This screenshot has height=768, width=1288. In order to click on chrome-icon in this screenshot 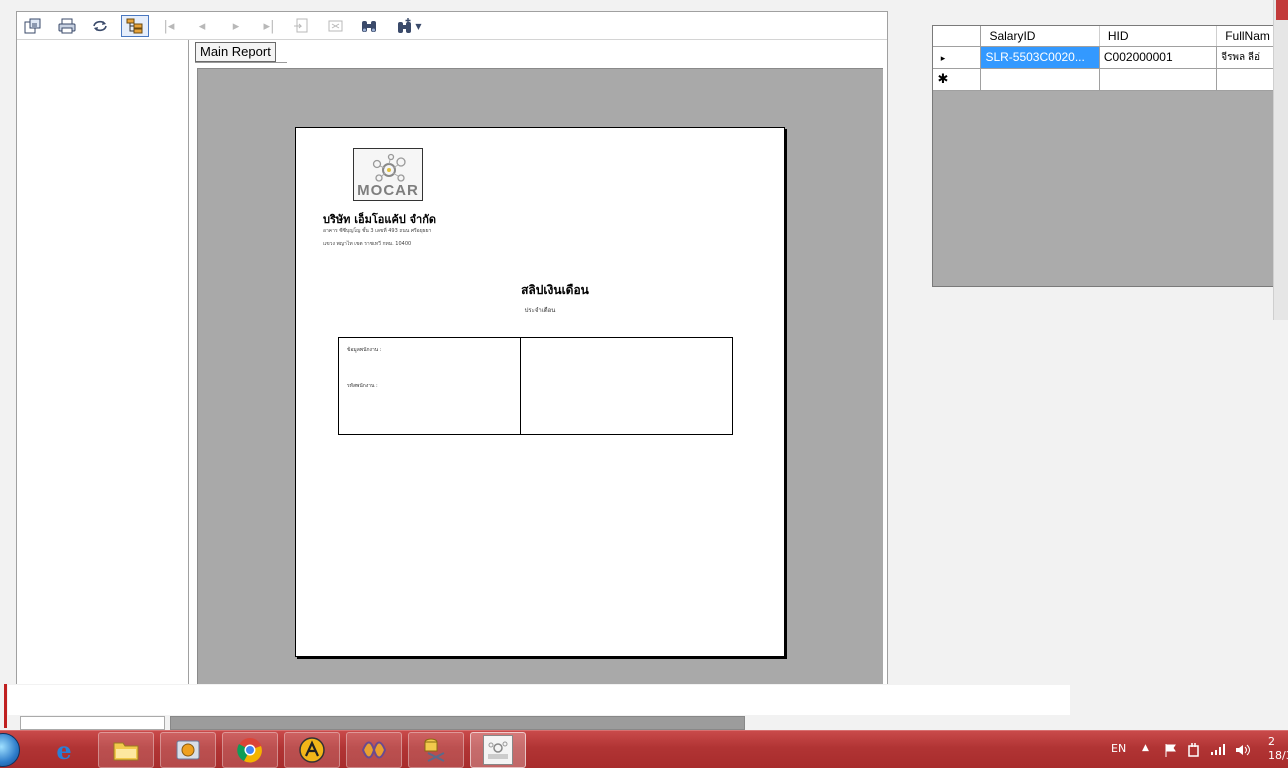, I will do `click(250, 750)`.